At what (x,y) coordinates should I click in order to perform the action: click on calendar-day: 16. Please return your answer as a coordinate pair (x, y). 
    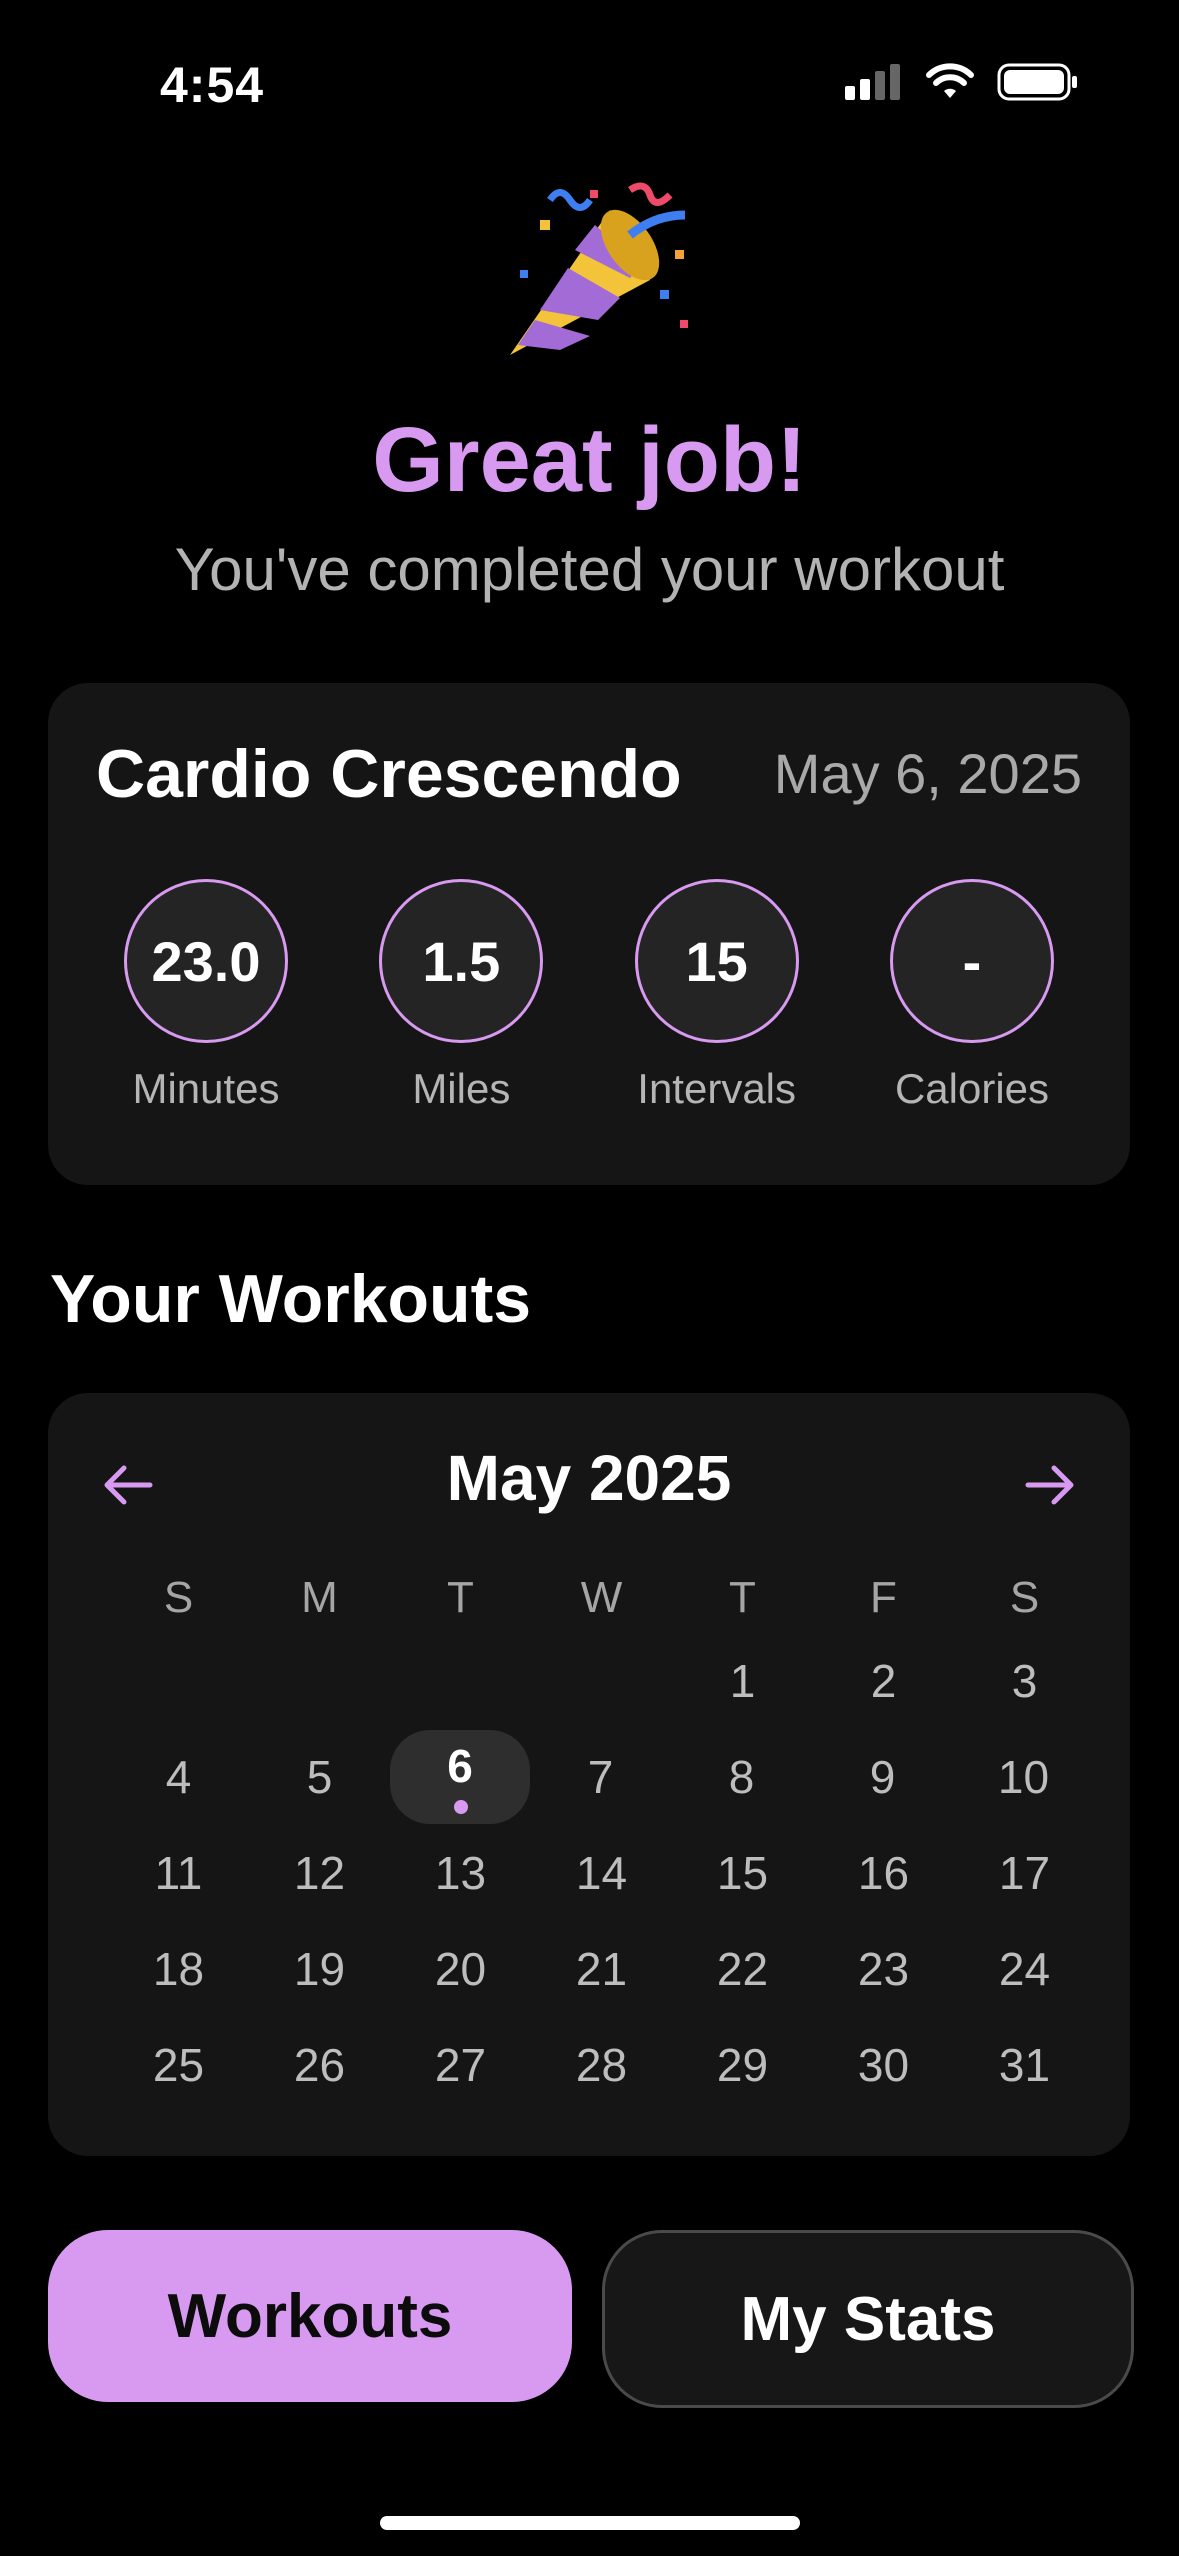
    Looking at the image, I should click on (883, 1873).